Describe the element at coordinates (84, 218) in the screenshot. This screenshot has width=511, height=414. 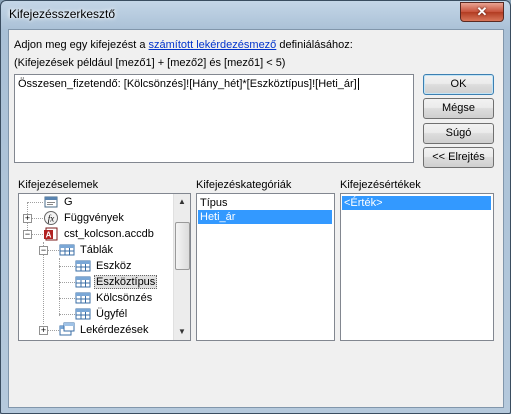
I see `tree-item-functions: fx Függvények` at that location.